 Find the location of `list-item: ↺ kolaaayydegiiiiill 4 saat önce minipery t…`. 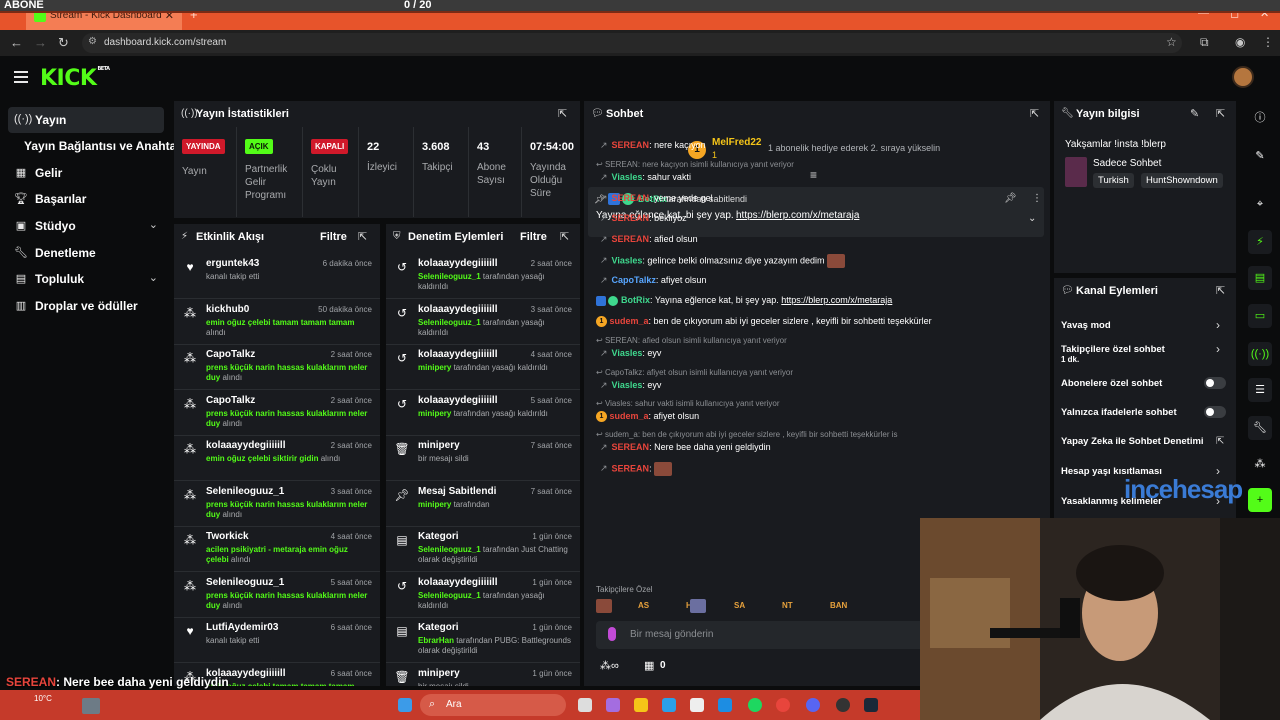

list-item: ↺ kolaaayydegiiiiill 4 saat önce minipery t… is located at coordinates (483, 367).